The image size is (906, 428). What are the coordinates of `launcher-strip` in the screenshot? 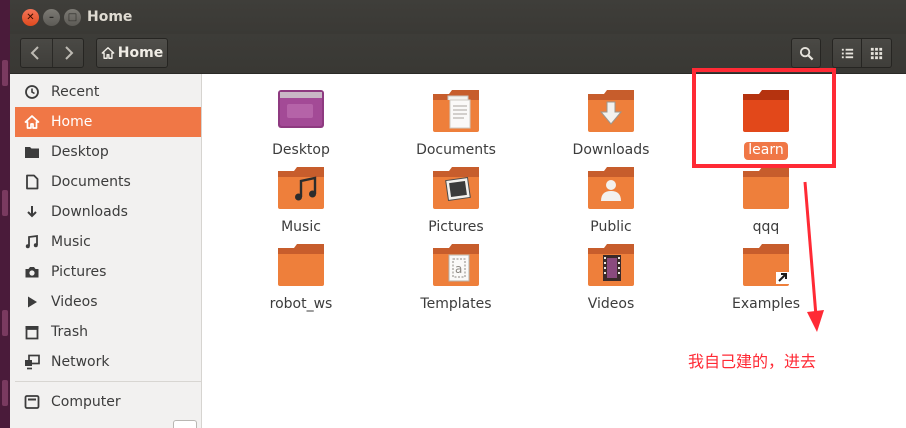 It's located at (5, 214).